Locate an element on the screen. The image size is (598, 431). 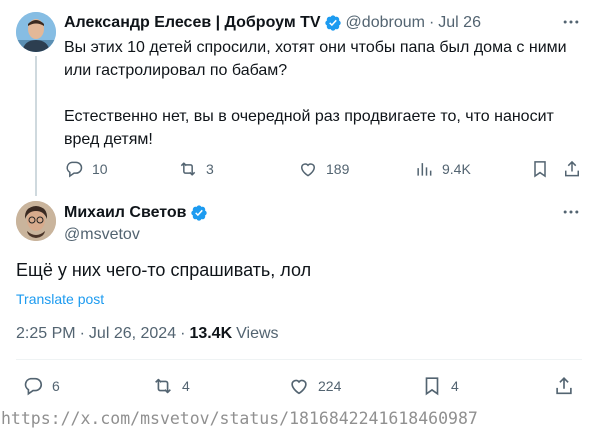
views-count: 9.4K is located at coordinates (456, 169).